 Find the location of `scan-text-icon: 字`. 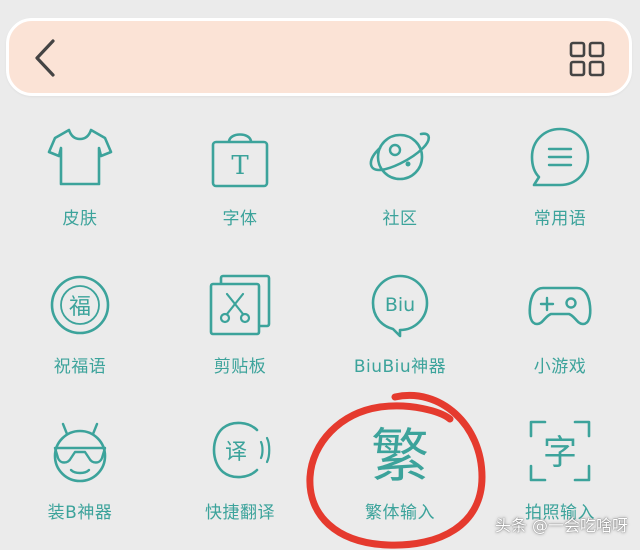

scan-text-icon: 字 is located at coordinates (560, 451).